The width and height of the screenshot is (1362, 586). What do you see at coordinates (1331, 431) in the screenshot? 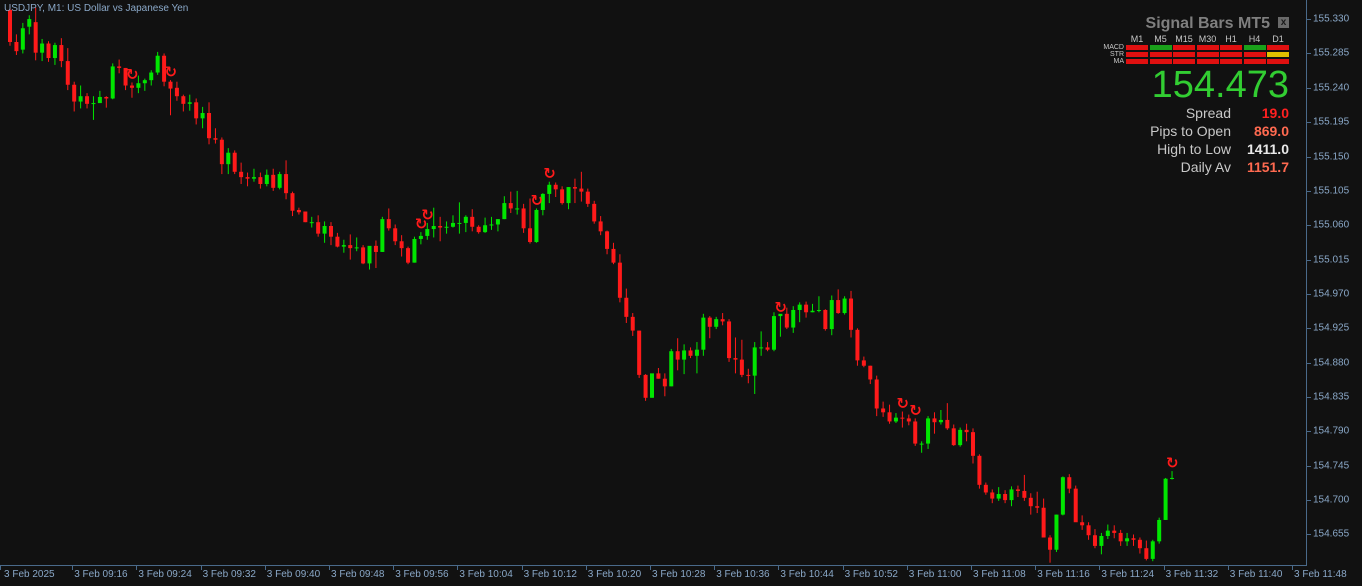
I see `price-tick-label: 154.790` at bounding box center [1331, 431].